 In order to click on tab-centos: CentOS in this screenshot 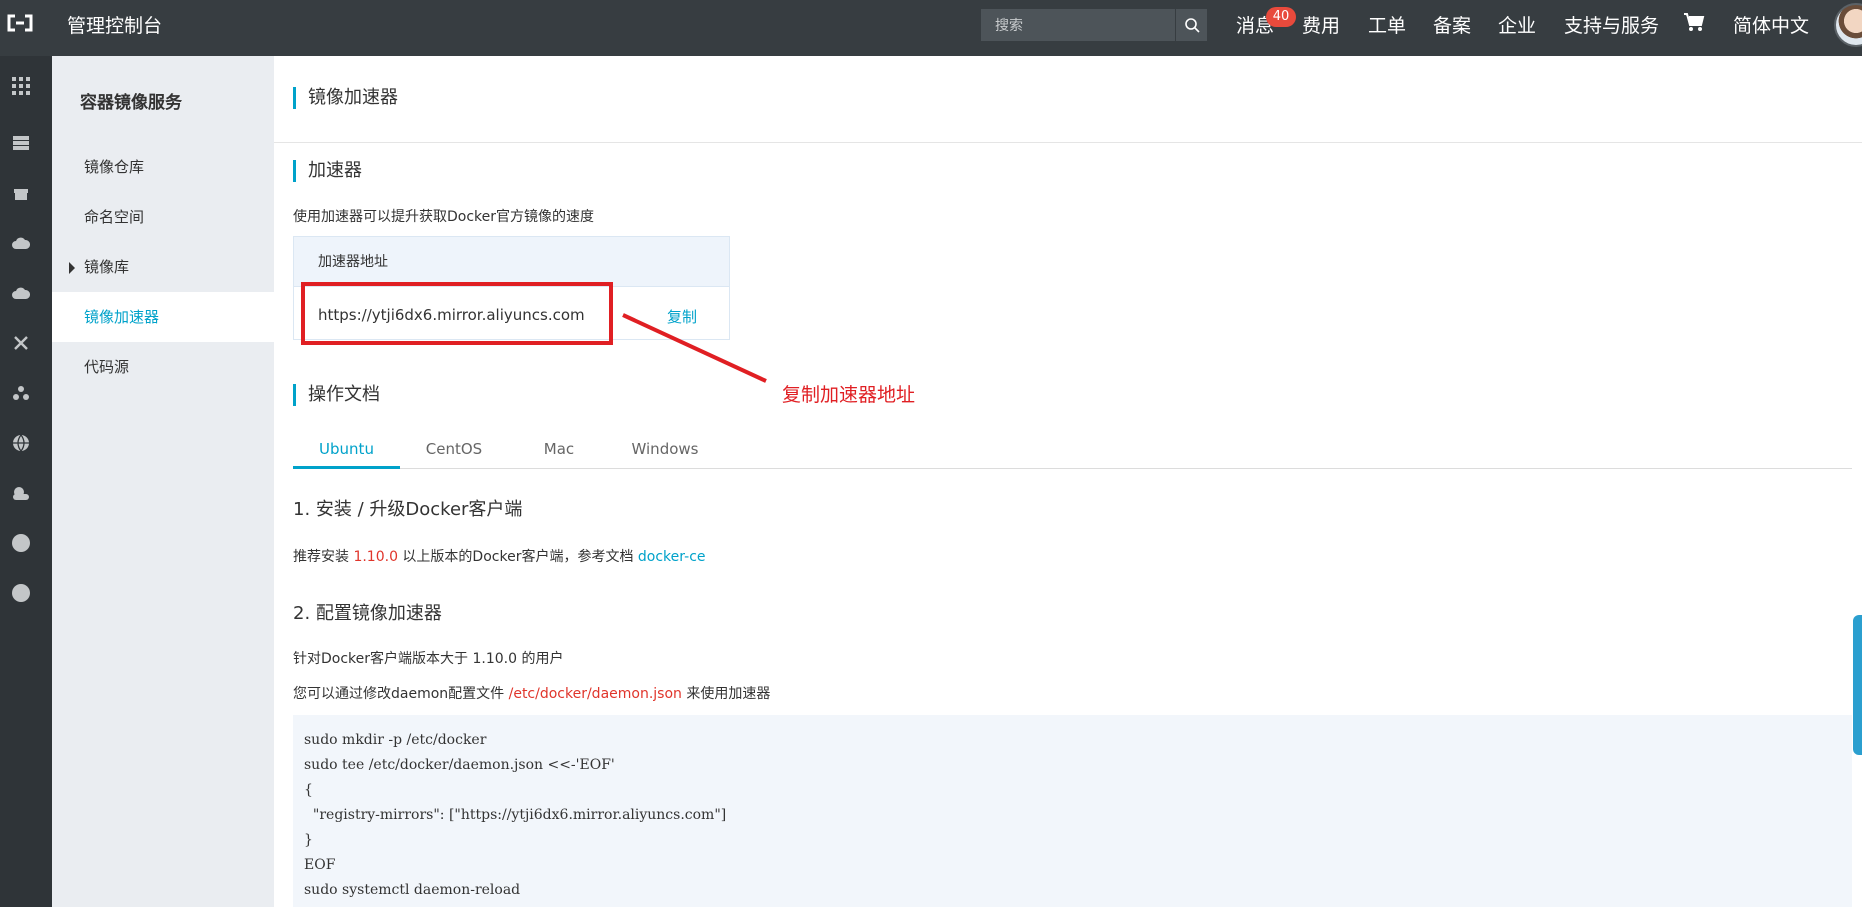, I will do `click(454, 449)`.